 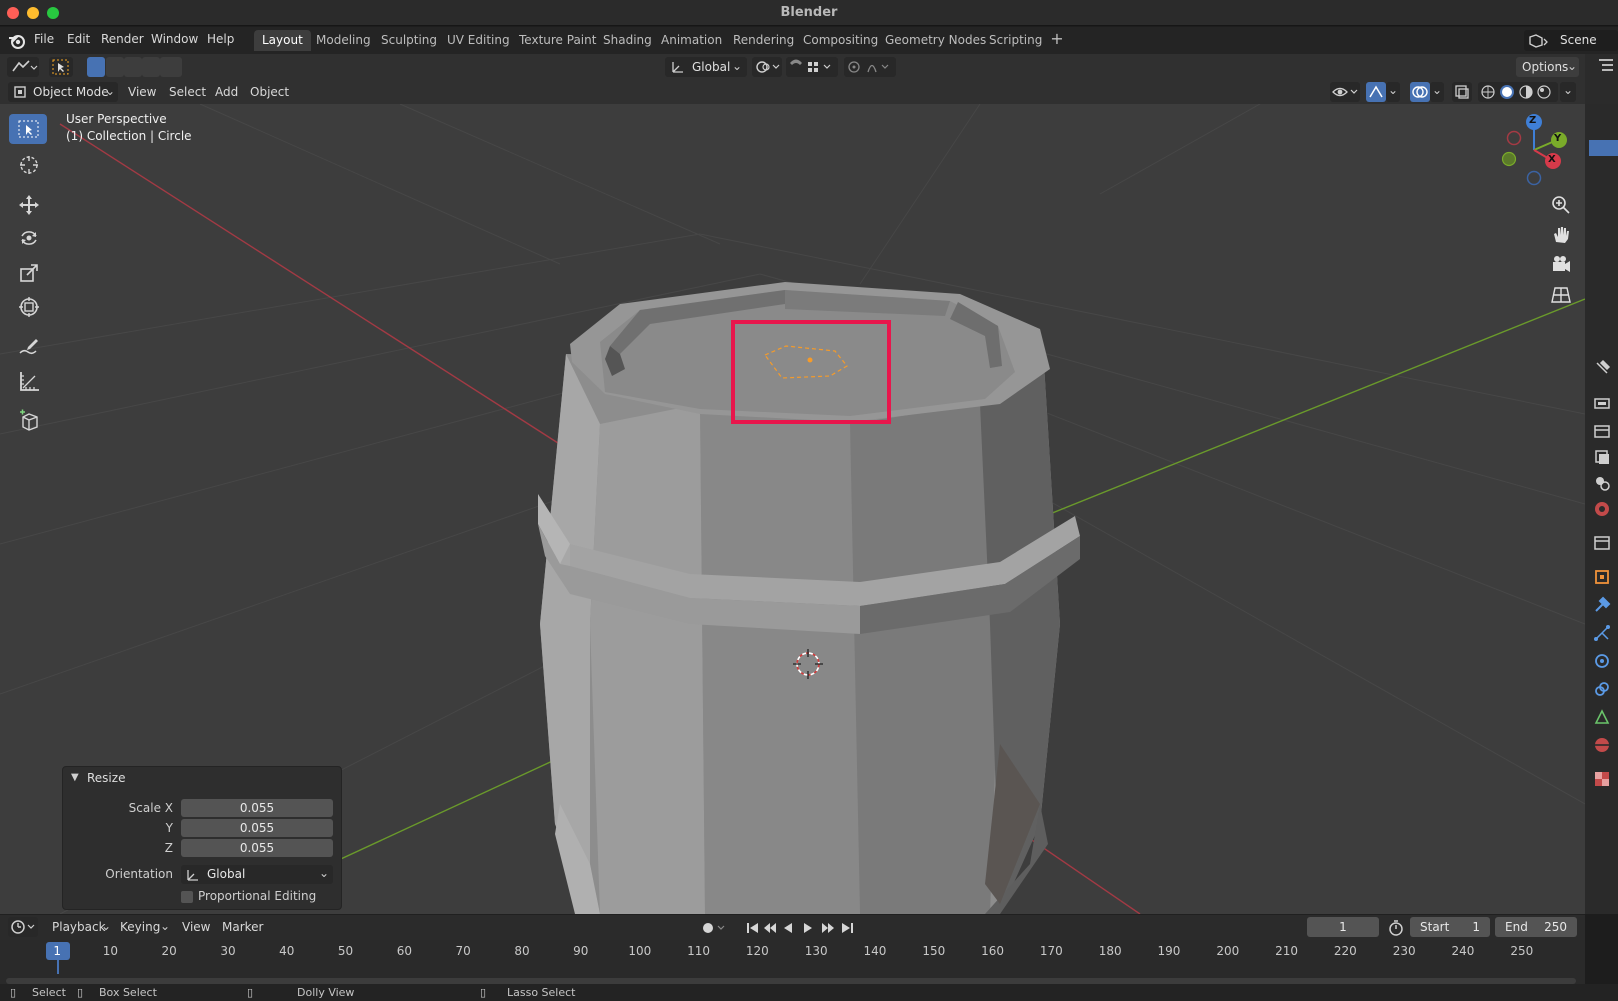 I want to click on tab-shading: Shading, so click(x=627, y=40).